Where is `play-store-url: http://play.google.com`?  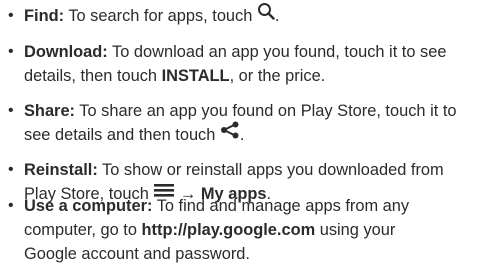 play-store-url: http://play.google.com is located at coordinates (228, 230).